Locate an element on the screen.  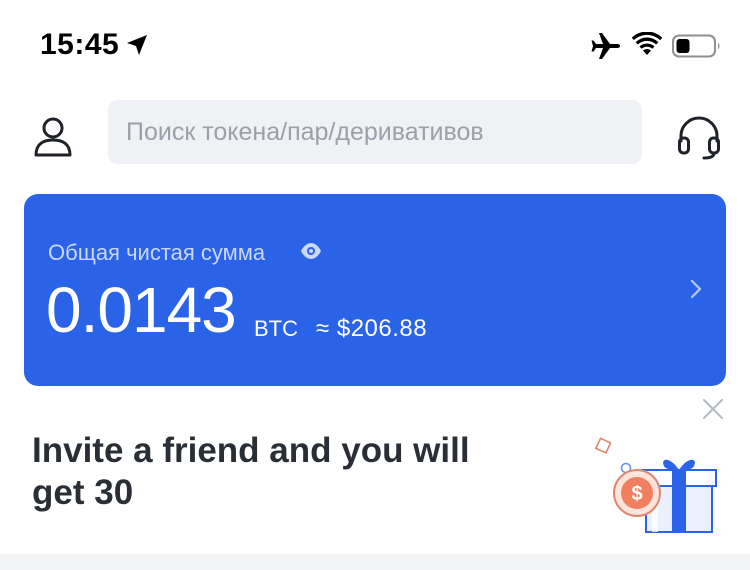
chevron-right-icon is located at coordinates (696, 289).